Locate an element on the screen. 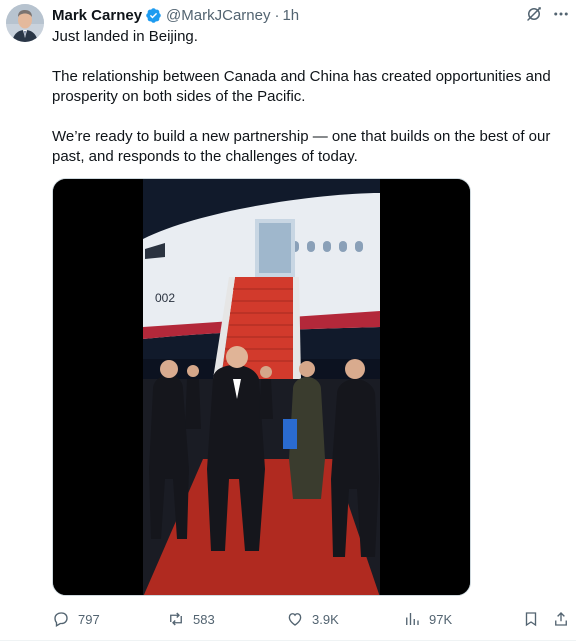  avatar is located at coordinates (25, 23).